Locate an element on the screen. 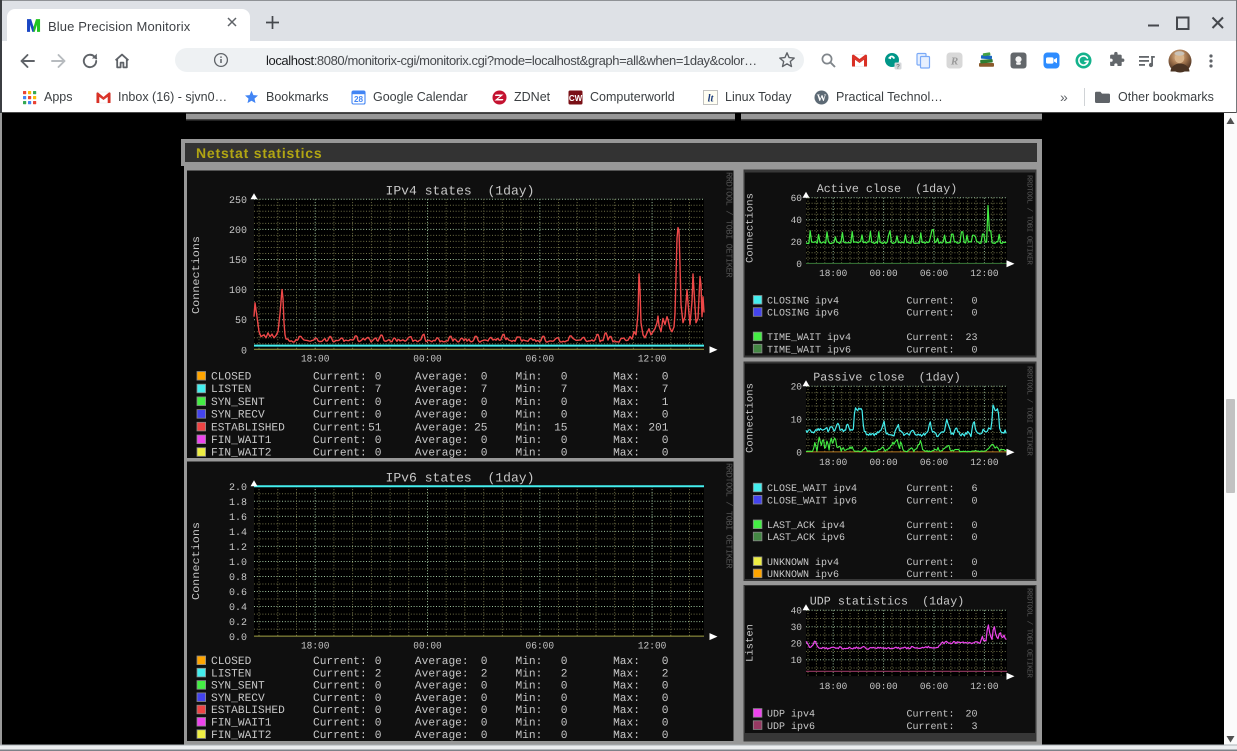  svg-text: FIN_WAIT2 is located at coordinates (241, 454).